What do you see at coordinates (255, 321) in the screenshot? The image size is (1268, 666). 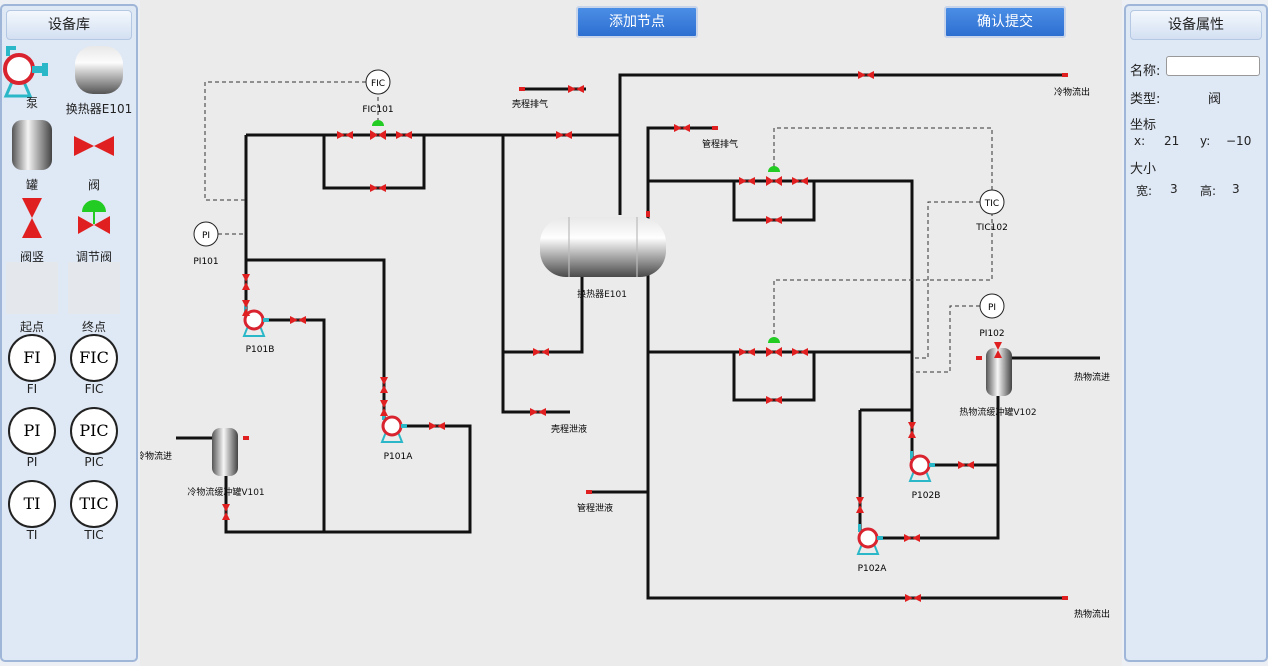 I see `pump-p101b` at bounding box center [255, 321].